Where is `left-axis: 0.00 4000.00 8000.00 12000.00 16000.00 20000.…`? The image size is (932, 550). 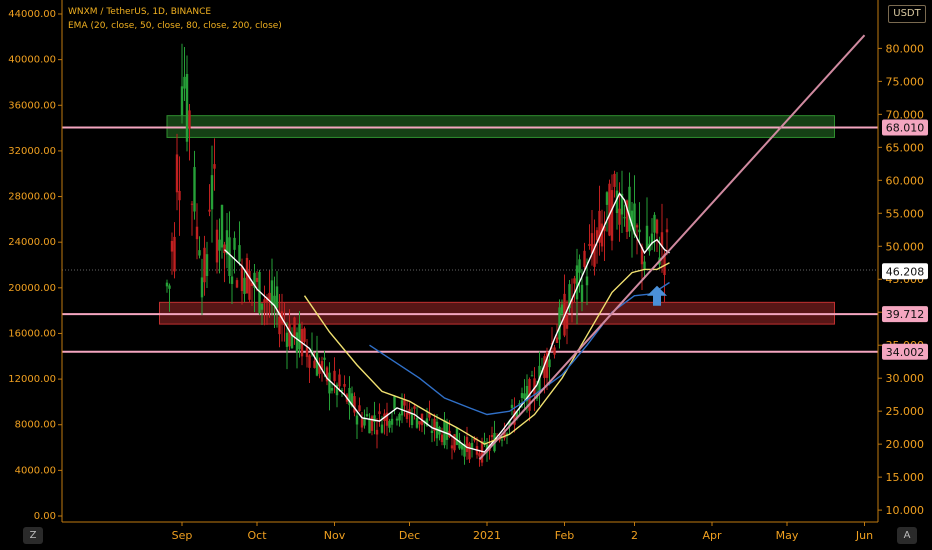 left-axis: 0.00 4000.00 8000.00 12000.00 16000.00 20000.… is located at coordinates (35, 265).